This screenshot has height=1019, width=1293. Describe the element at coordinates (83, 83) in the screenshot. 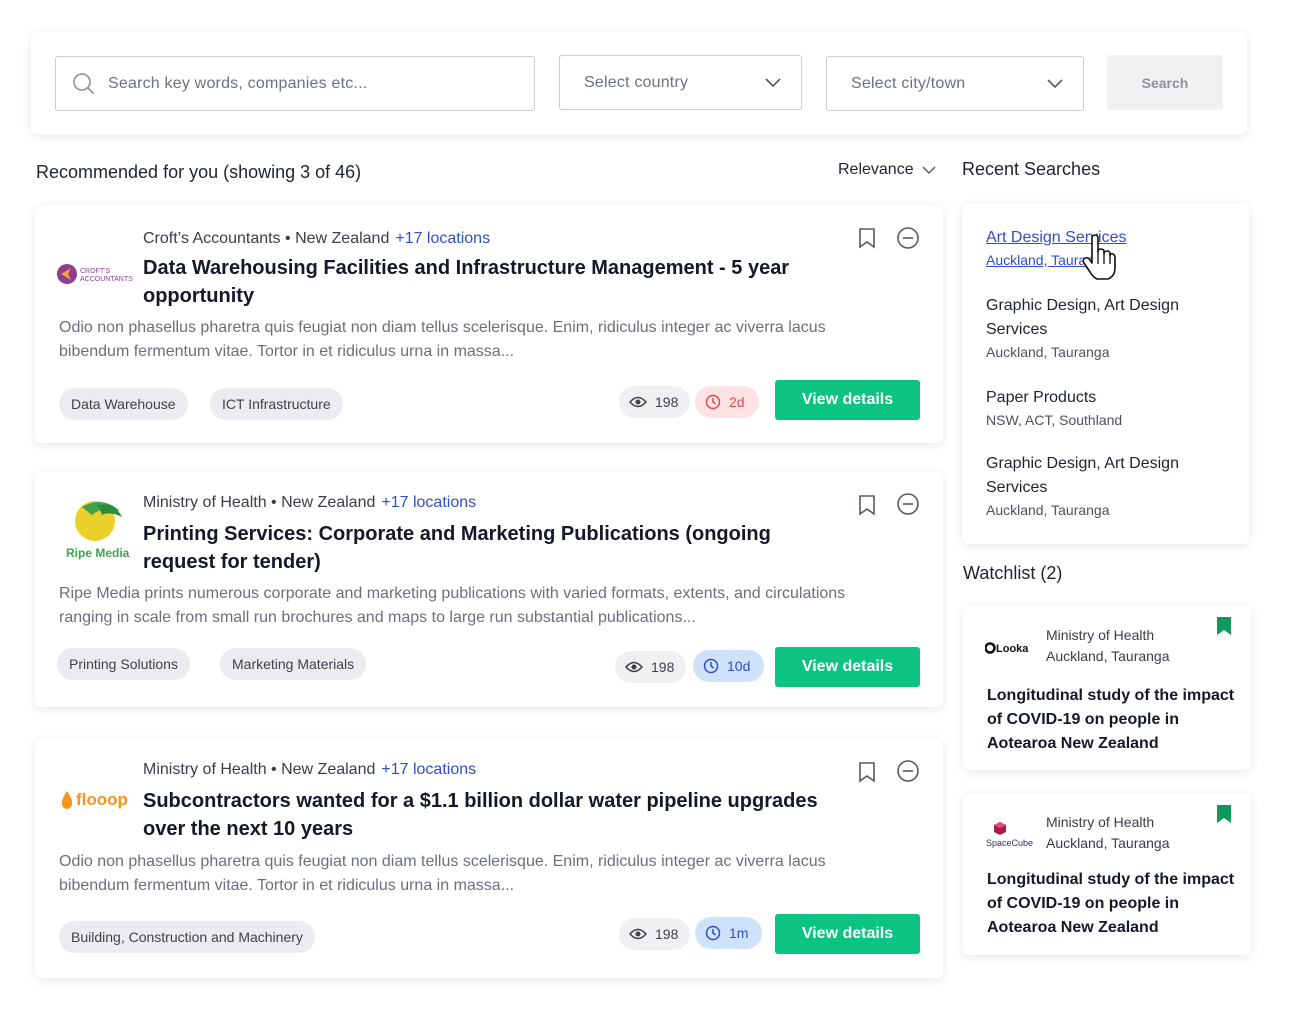

I see `search-icon` at that location.